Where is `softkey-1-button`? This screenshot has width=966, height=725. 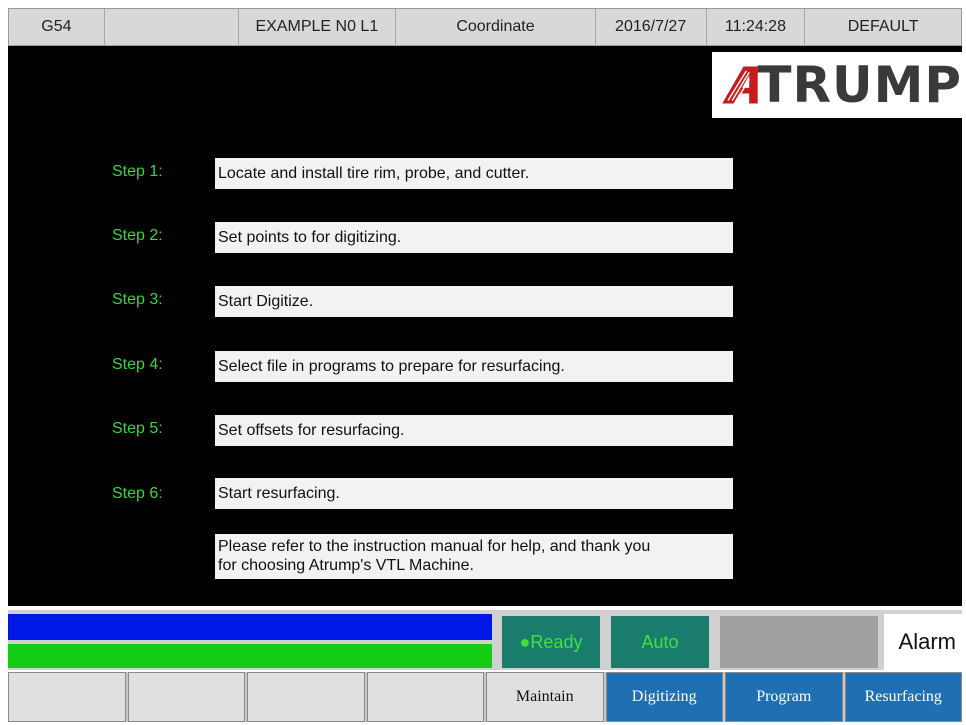 softkey-1-button is located at coordinates (67, 697).